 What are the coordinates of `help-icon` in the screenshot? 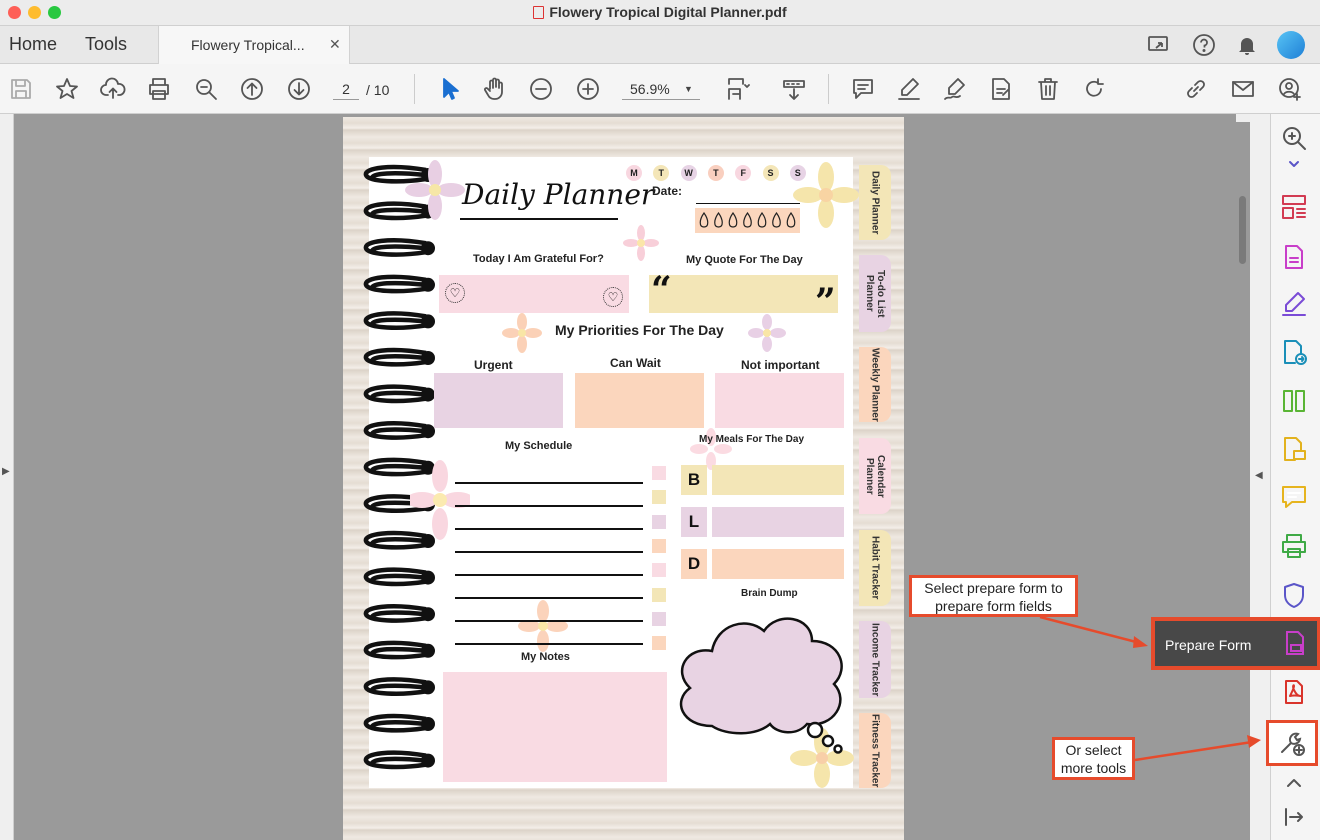 It's located at (1204, 45).